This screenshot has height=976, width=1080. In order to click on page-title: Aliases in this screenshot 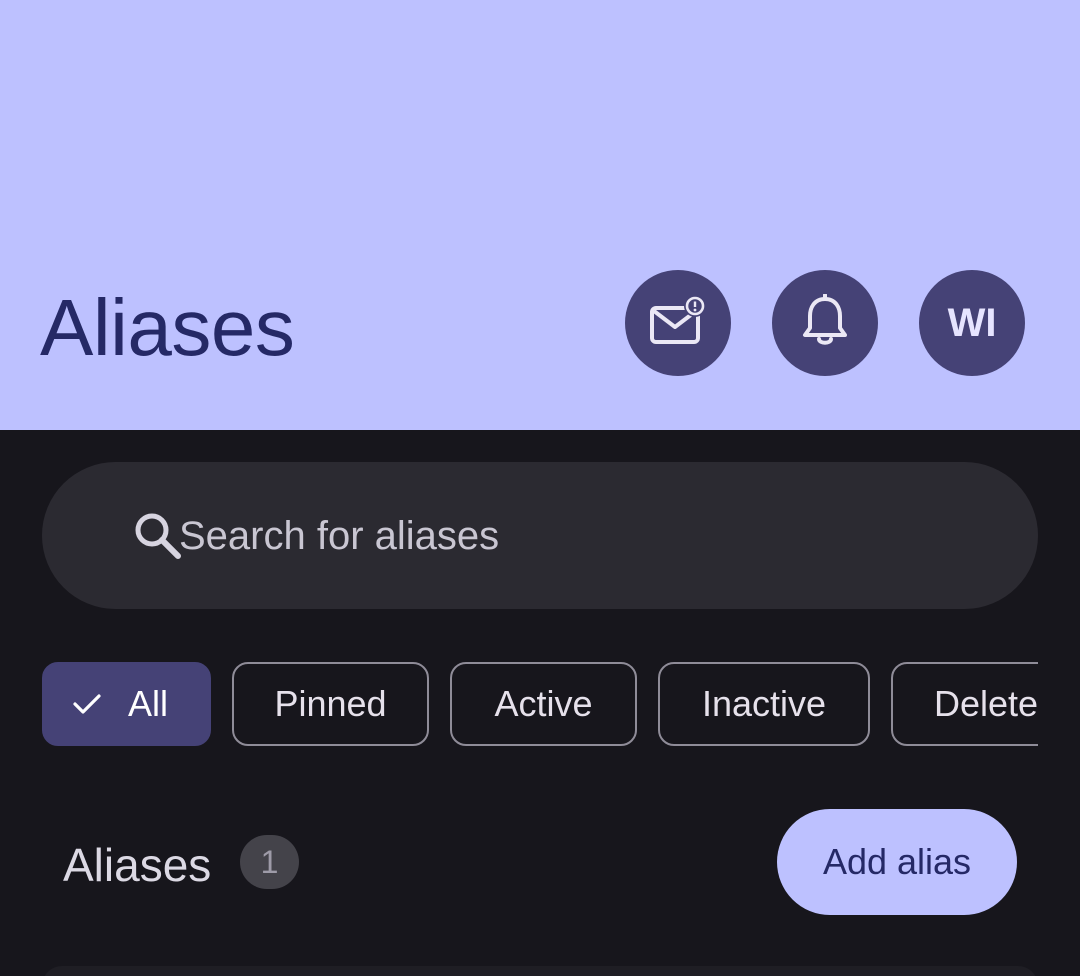, I will do `click(167, 327)`.